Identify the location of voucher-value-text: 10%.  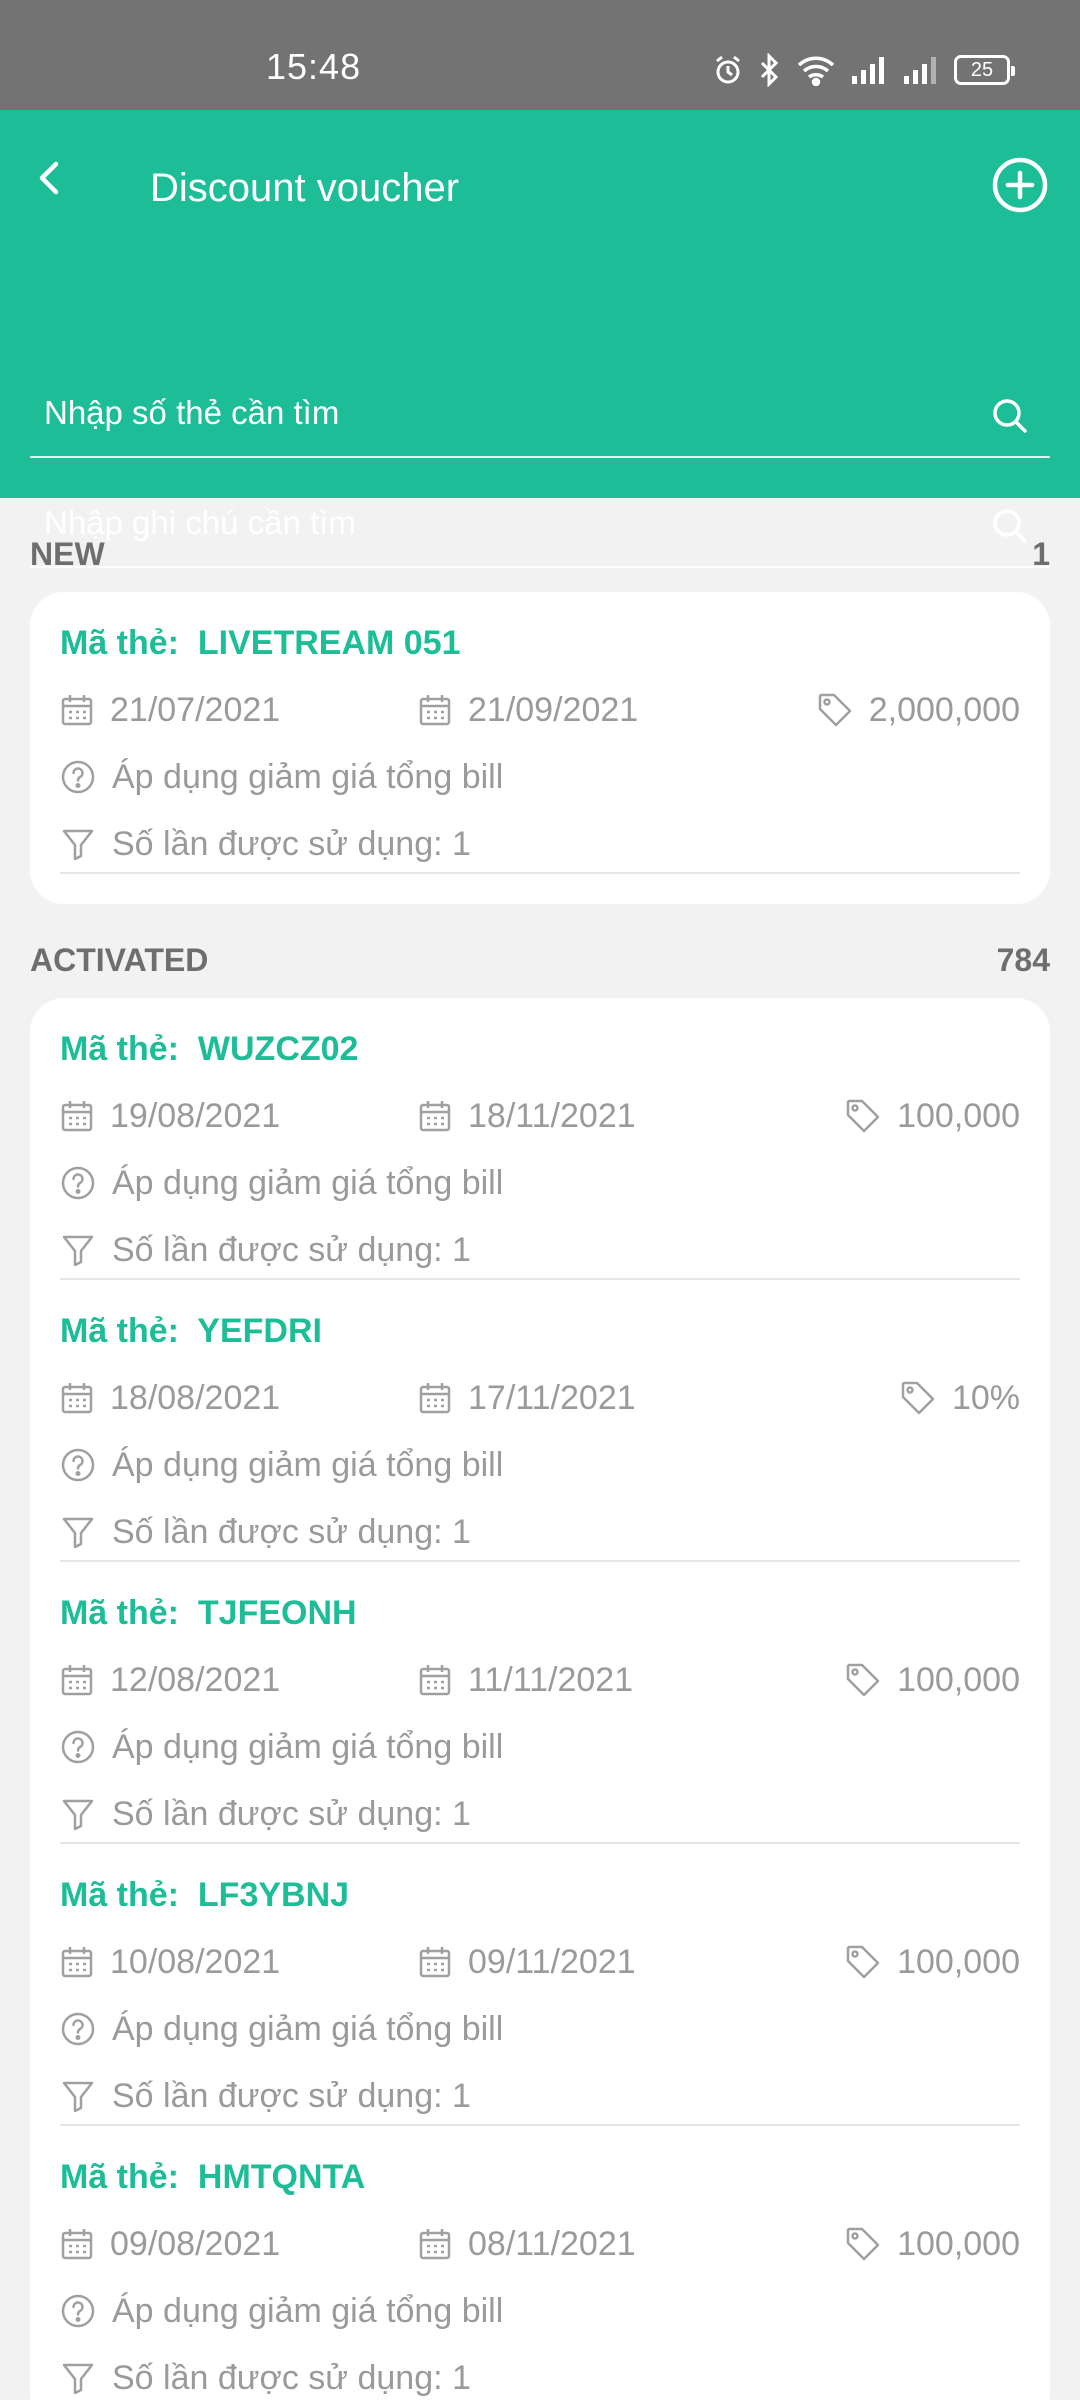
(985, 1397).